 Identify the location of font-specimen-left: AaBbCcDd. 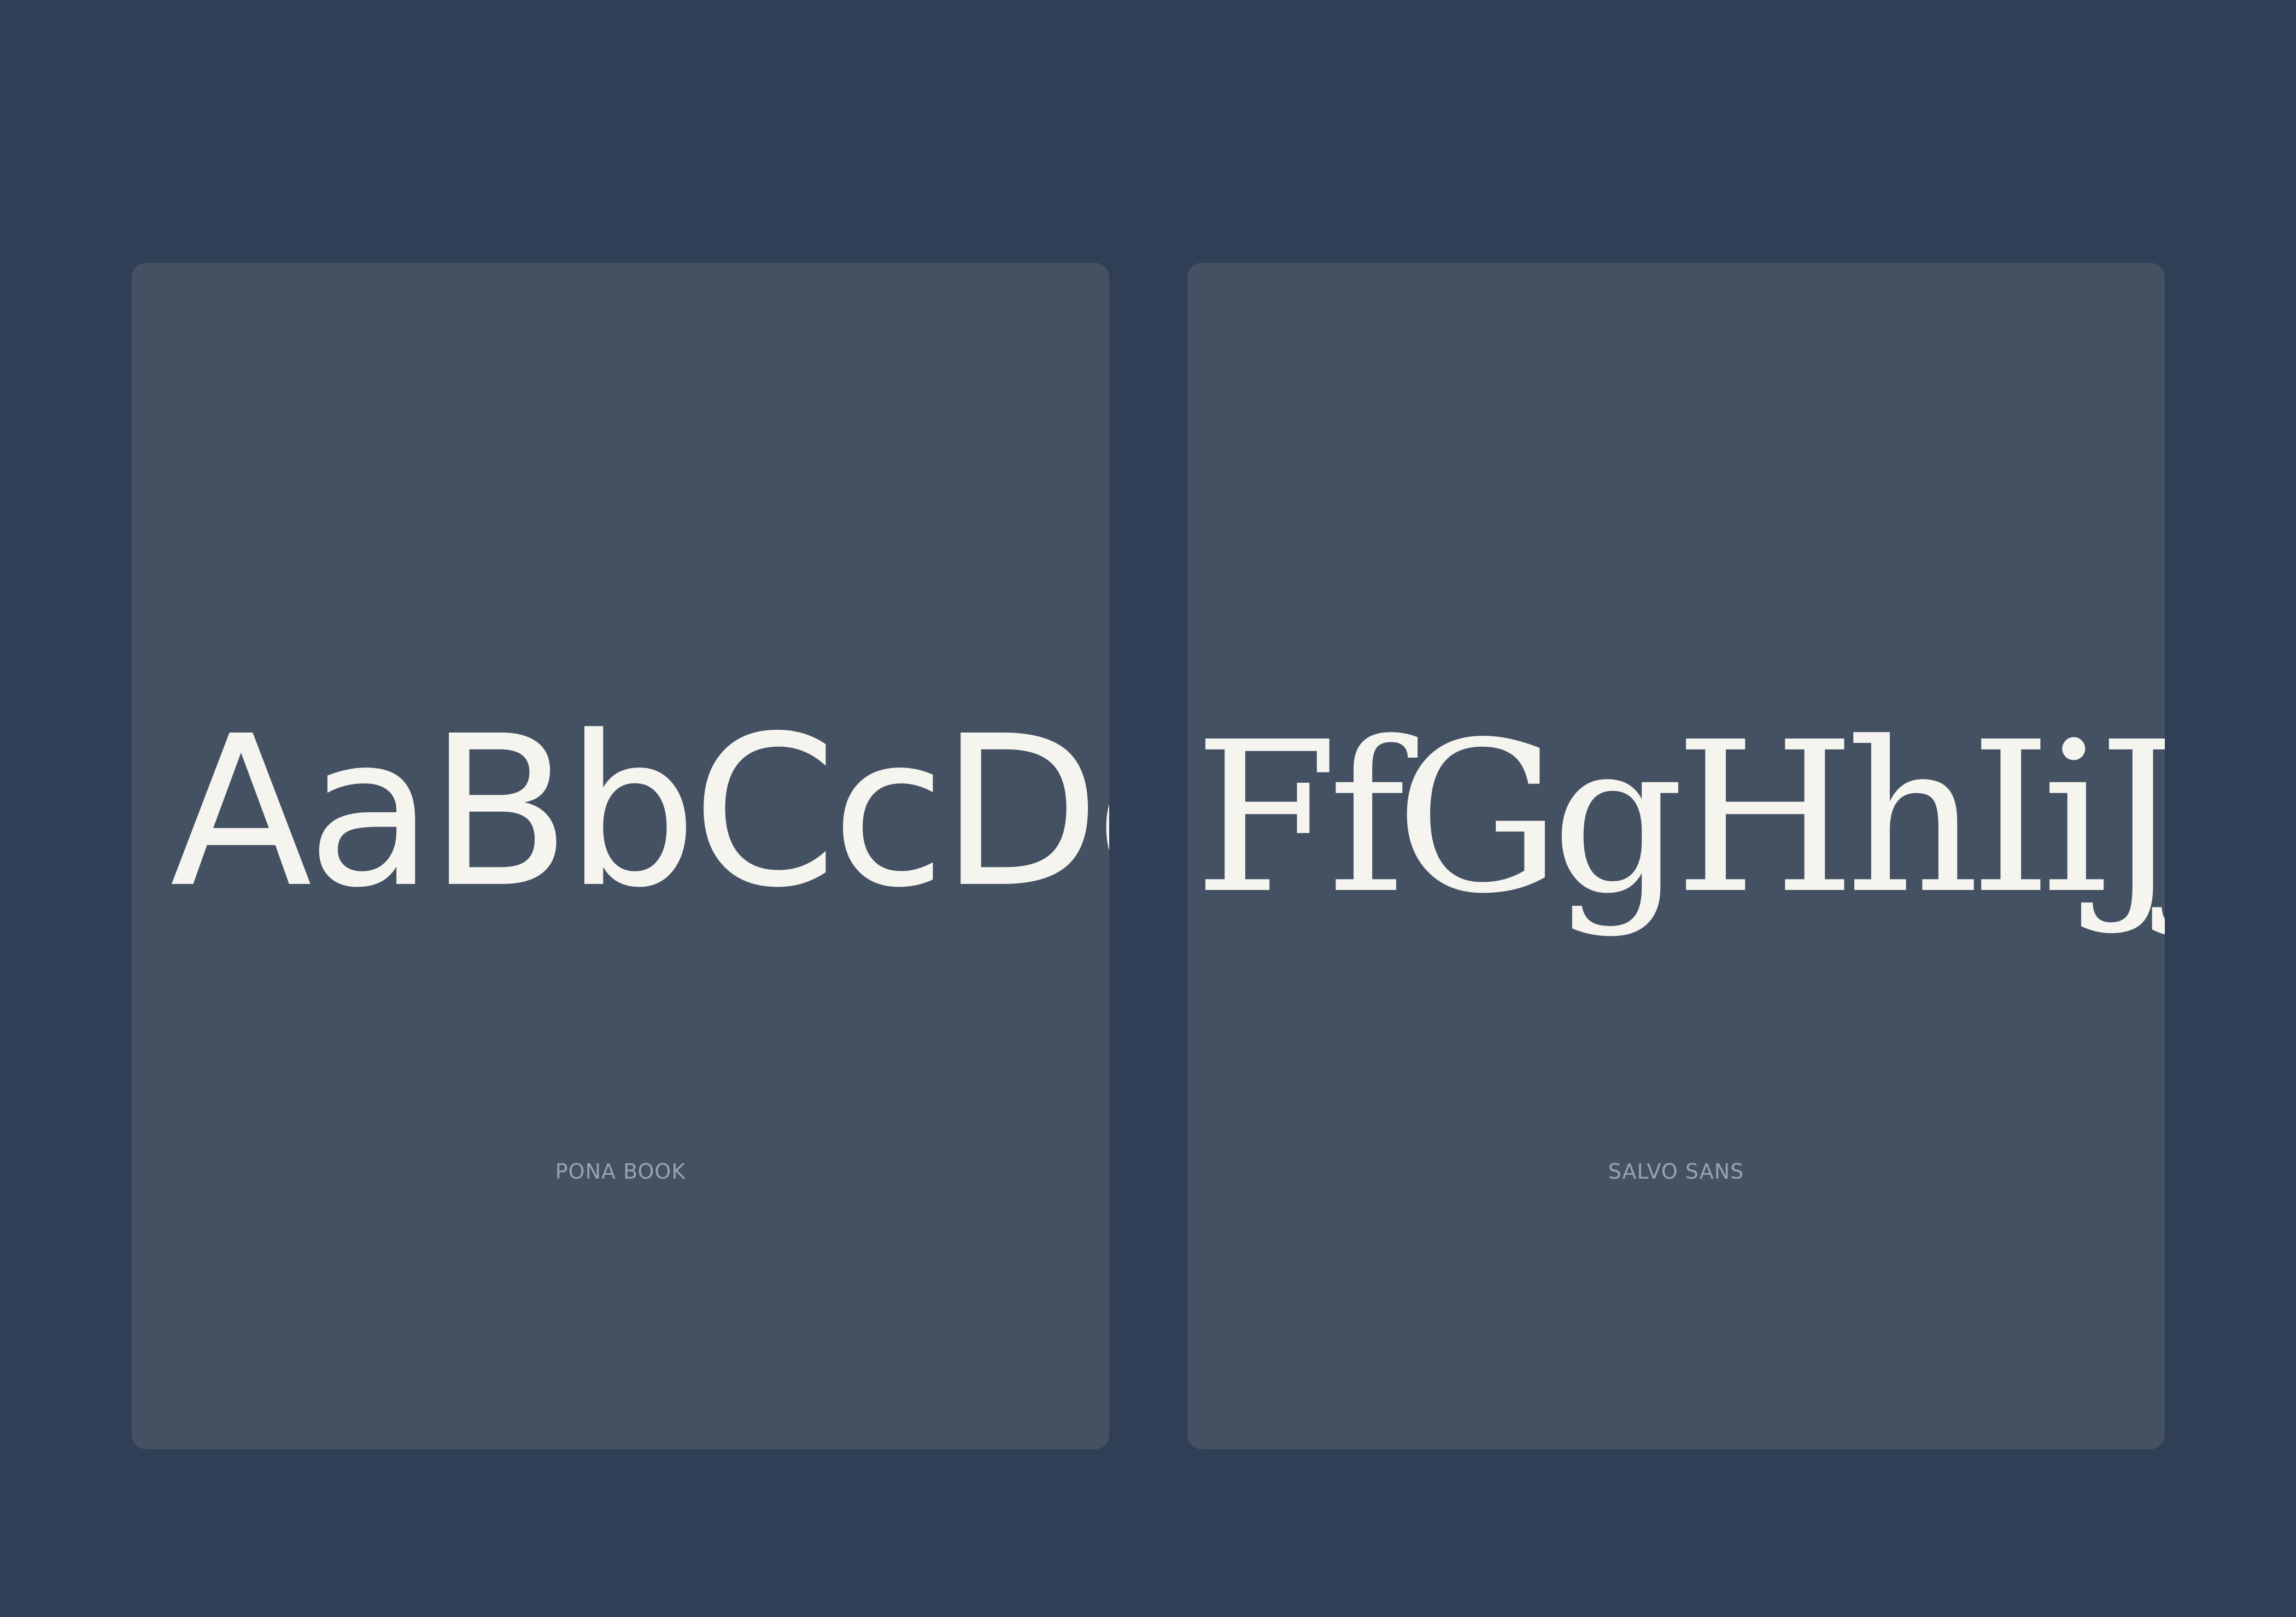
(639, 812).